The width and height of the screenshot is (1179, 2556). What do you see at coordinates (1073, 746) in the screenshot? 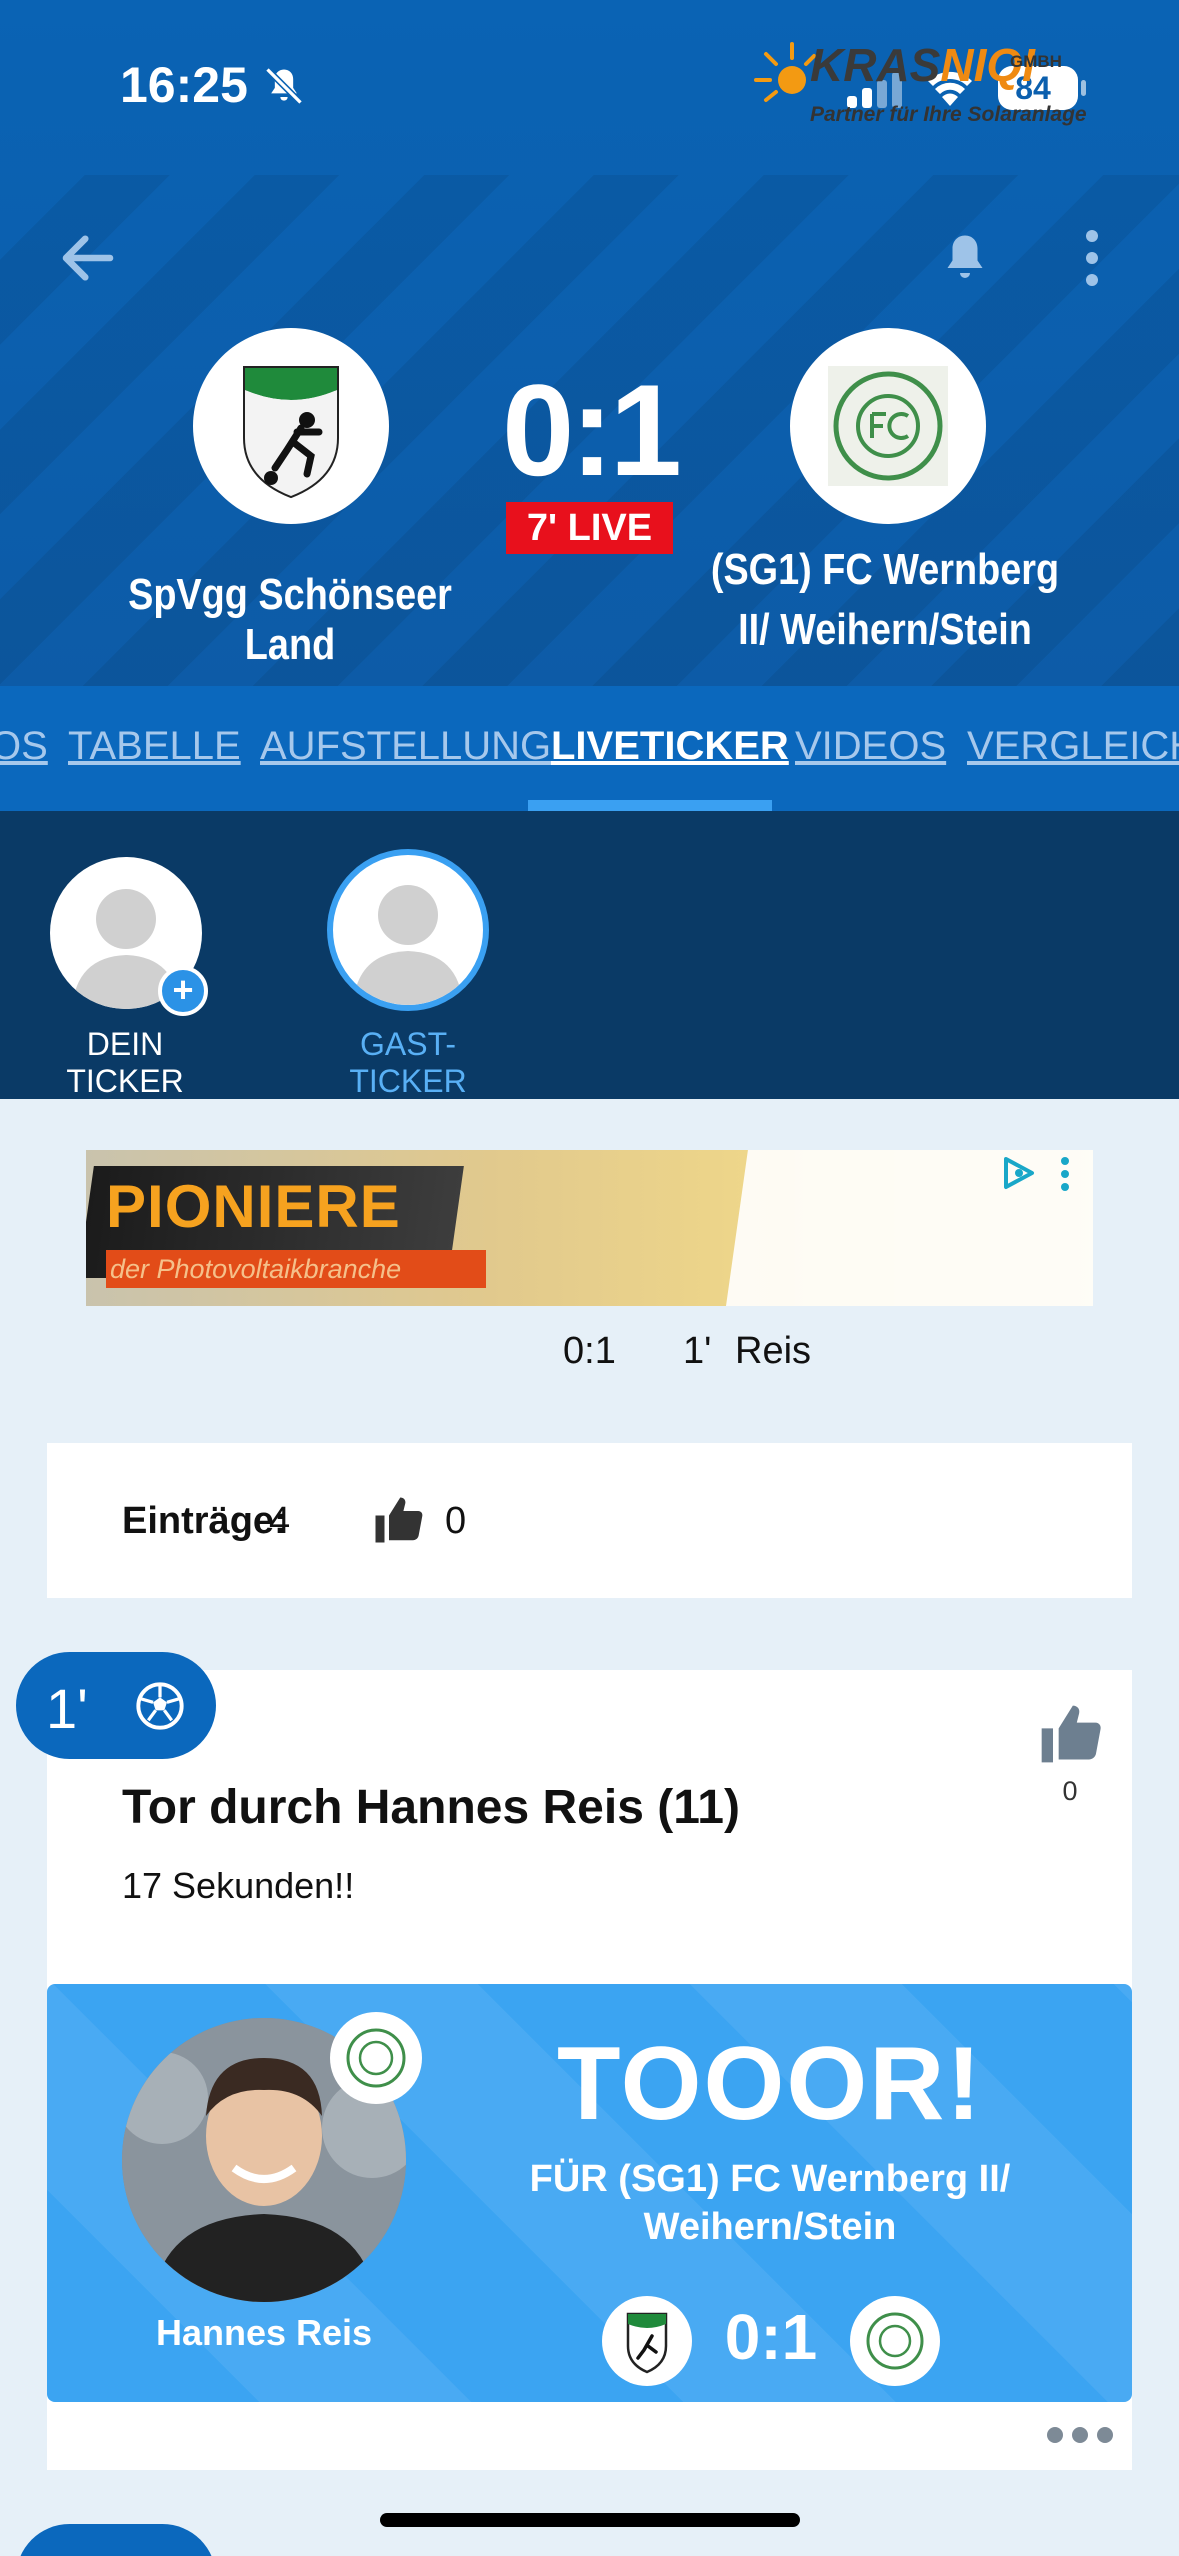
I see `tab-vergleich: VERGLEICH` at bounding box center [1073, 746].